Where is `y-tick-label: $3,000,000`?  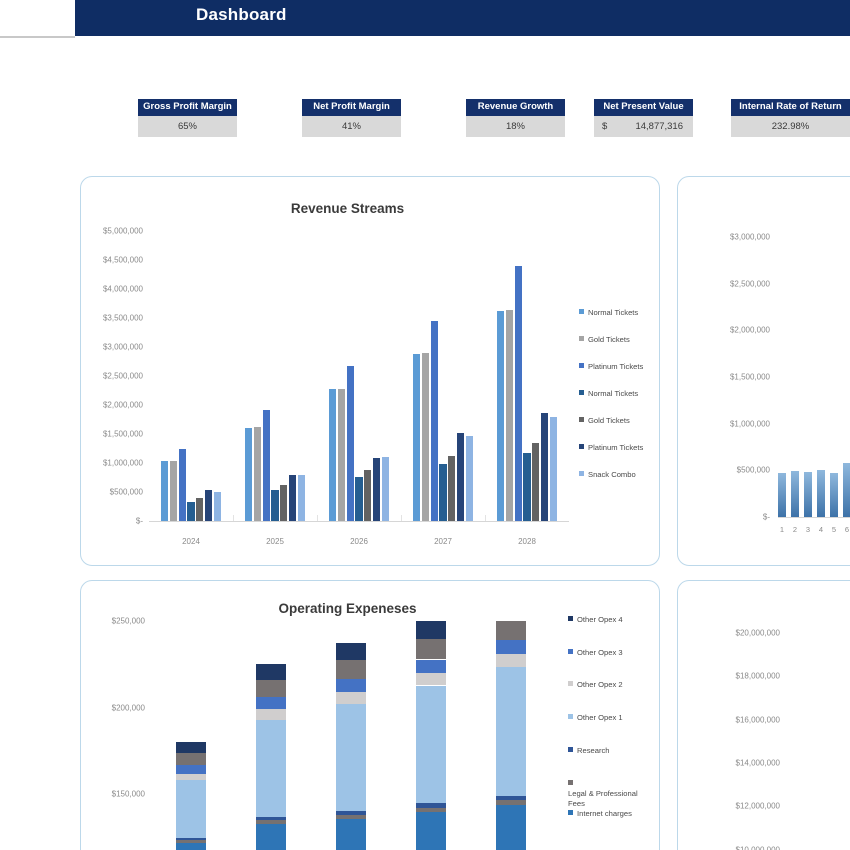
y-tick-label: $3,000,000 is located at coordinates (122, 347).